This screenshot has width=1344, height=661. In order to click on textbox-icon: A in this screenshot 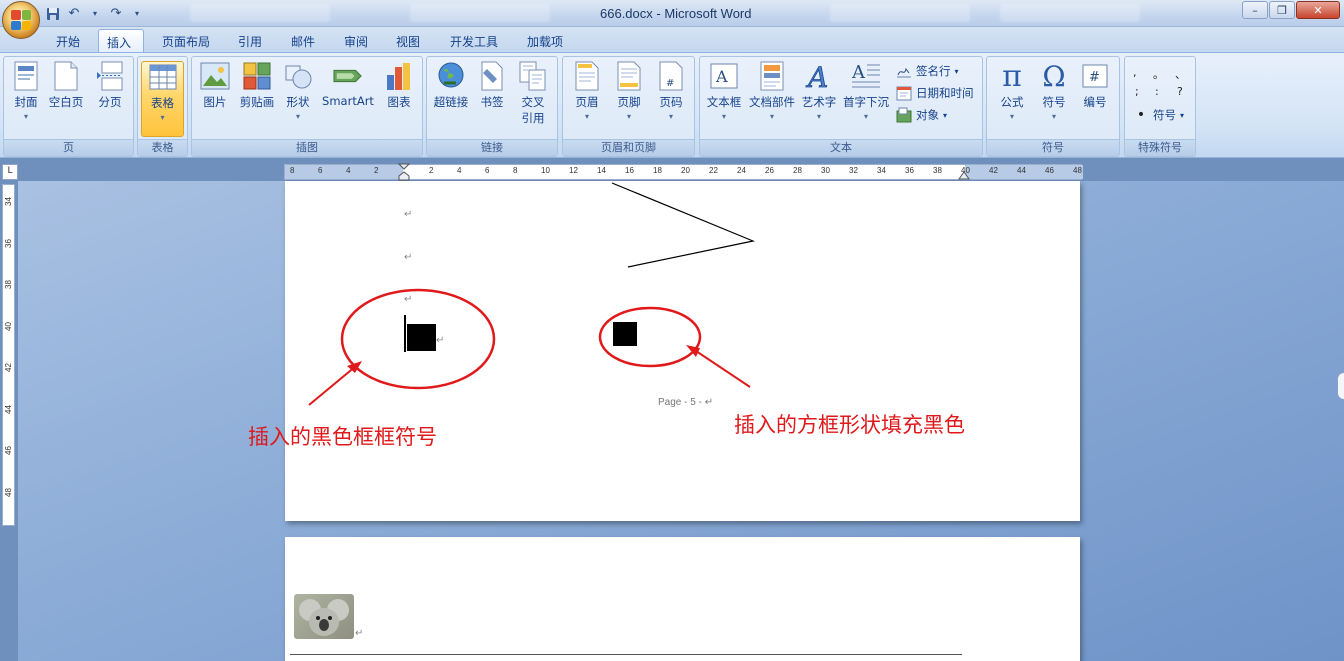, I will do `click(724, 76)`.